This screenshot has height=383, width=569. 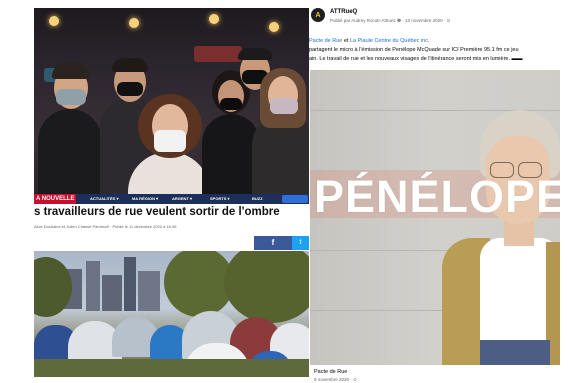 I want to click on share-twitter-button: t, so click(x=300, y=243).